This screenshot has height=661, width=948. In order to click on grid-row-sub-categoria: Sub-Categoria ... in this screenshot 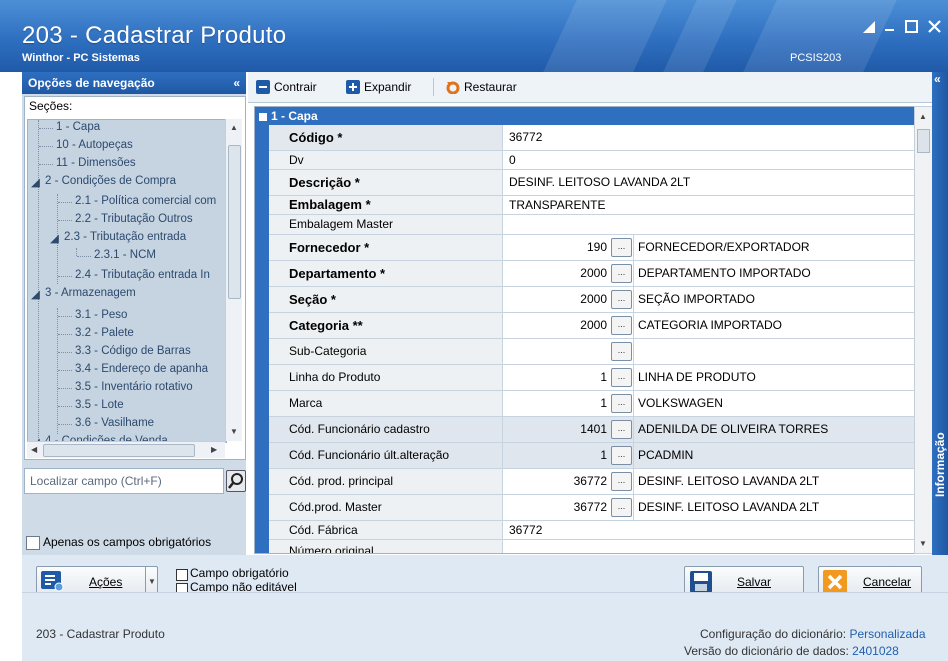, I will do `click(592, 352)`.